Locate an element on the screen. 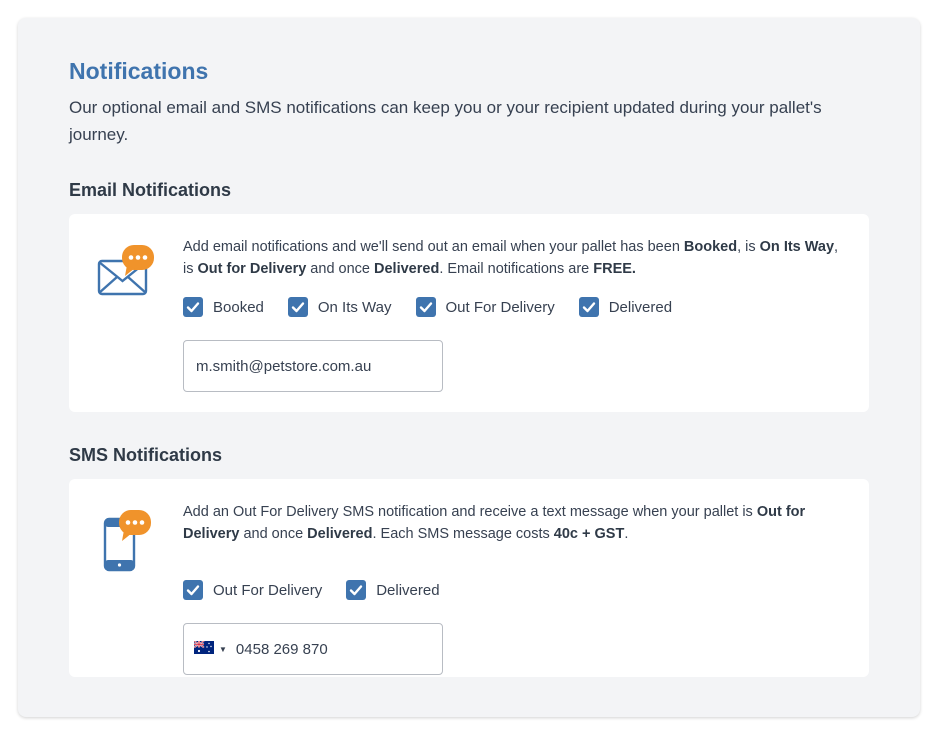  australia-flag-icon is located at coordinates (203, 648).